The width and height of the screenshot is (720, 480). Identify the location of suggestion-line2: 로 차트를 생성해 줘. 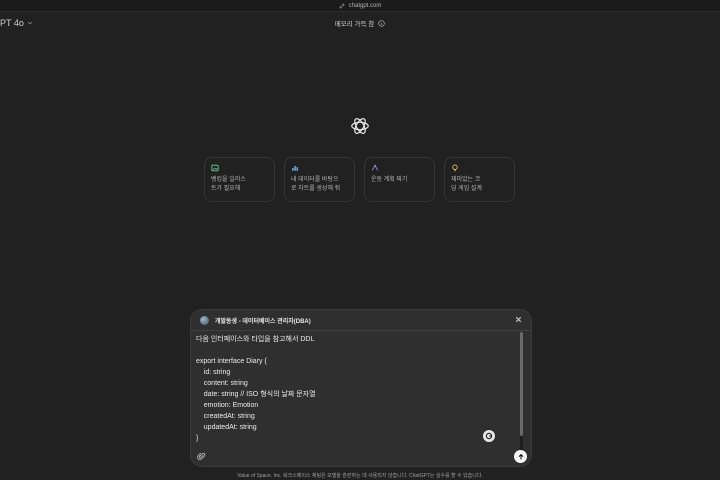
(316, 189).